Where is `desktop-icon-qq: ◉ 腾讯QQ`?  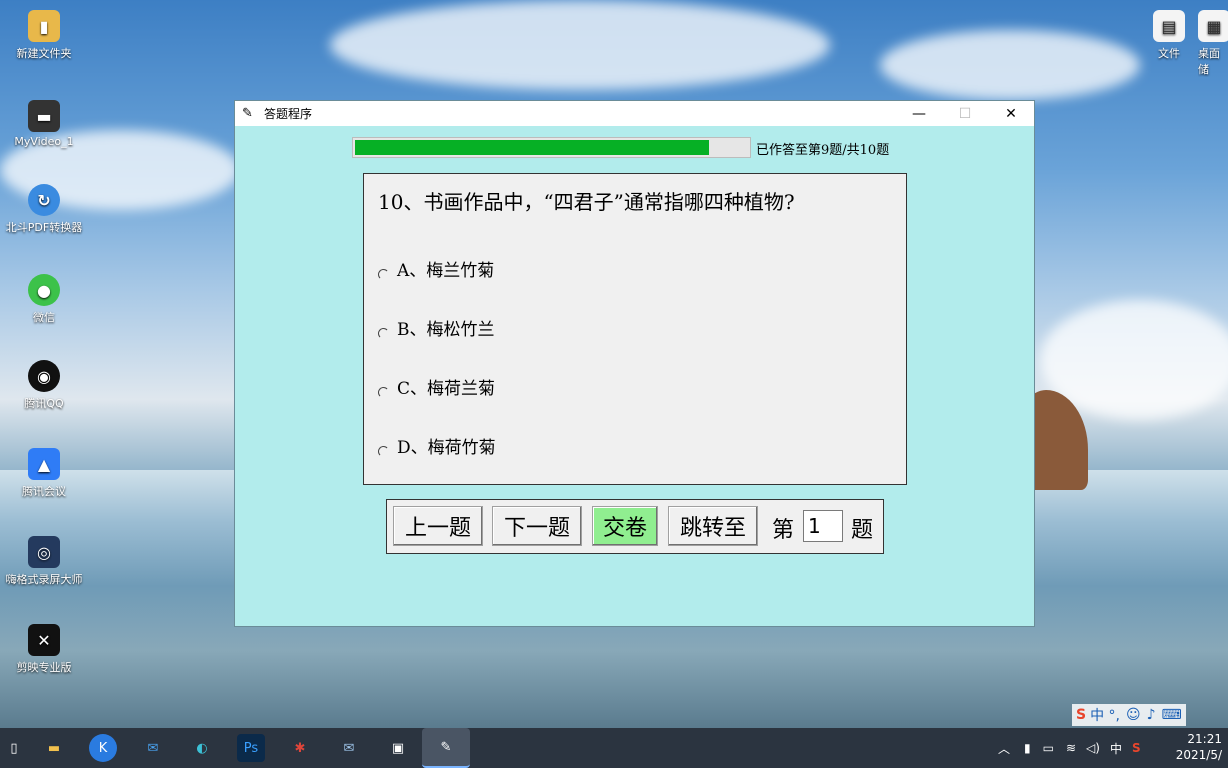 desktop-icon-qq: ◉ 腾讯QQ is located at coordinates (44, 385).